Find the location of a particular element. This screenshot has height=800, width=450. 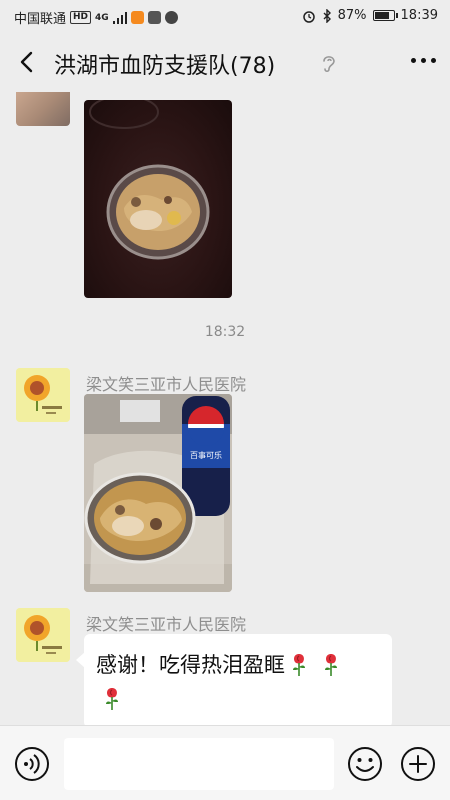

chat-title: 洪湖市血防支援队(78) is located at coordinates (165, 66).